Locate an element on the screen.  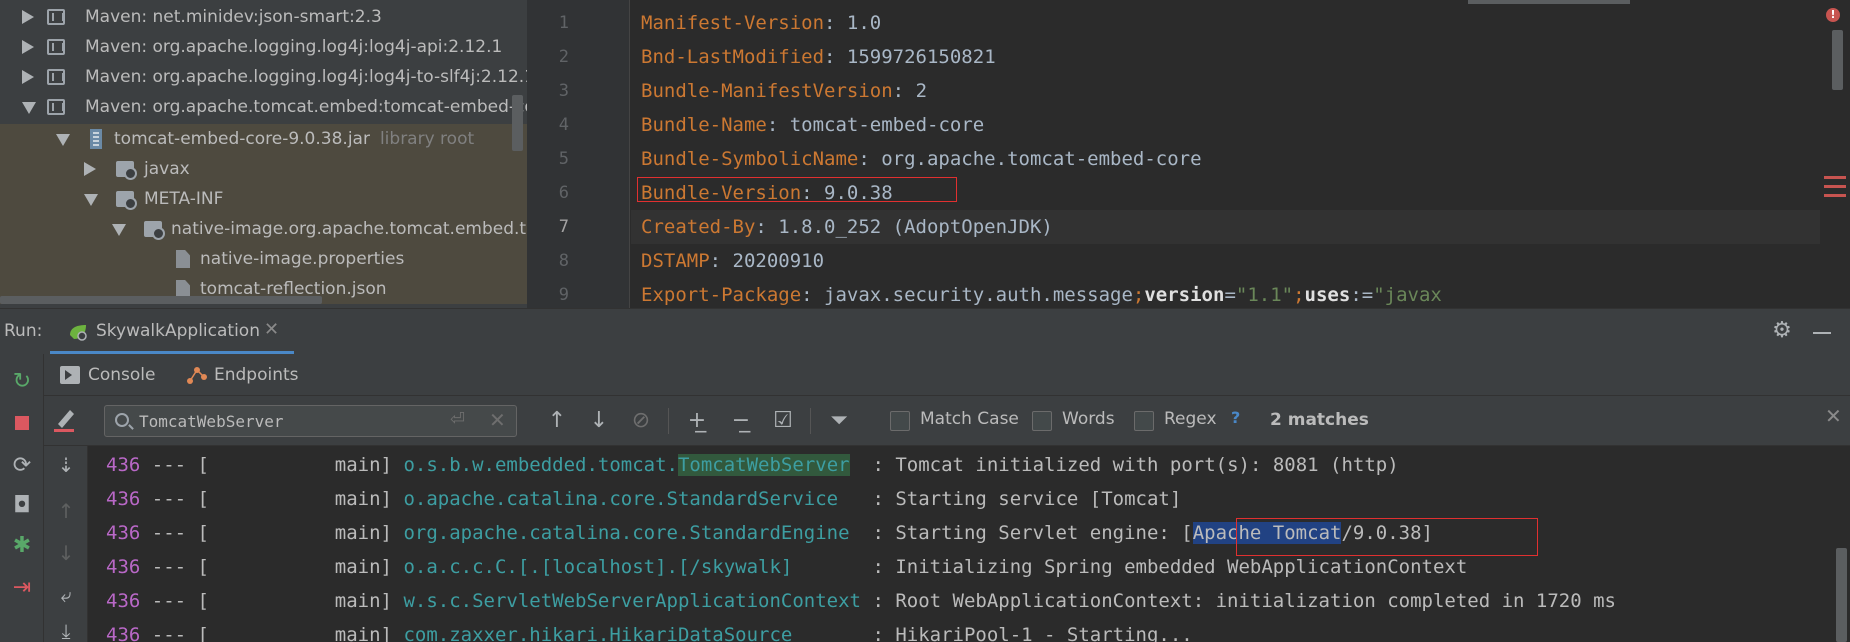
code-line: Bnd-LastModified: 1599726150821 is located at coordinates (1230, 57).